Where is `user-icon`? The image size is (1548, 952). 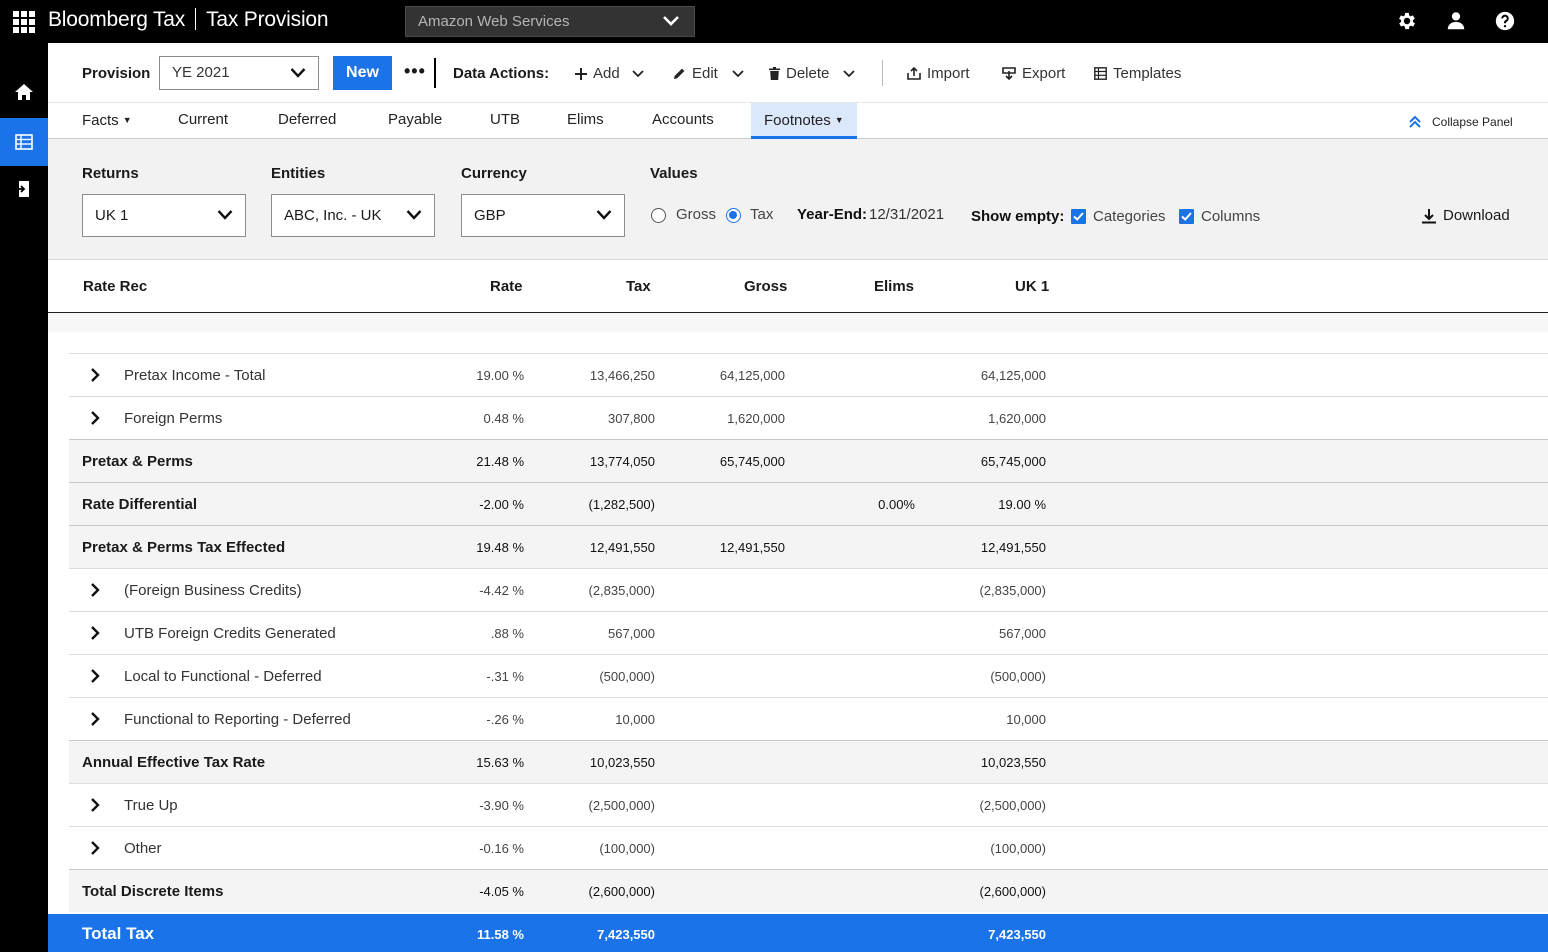
user-icon is located at coordinates (1456, 21).